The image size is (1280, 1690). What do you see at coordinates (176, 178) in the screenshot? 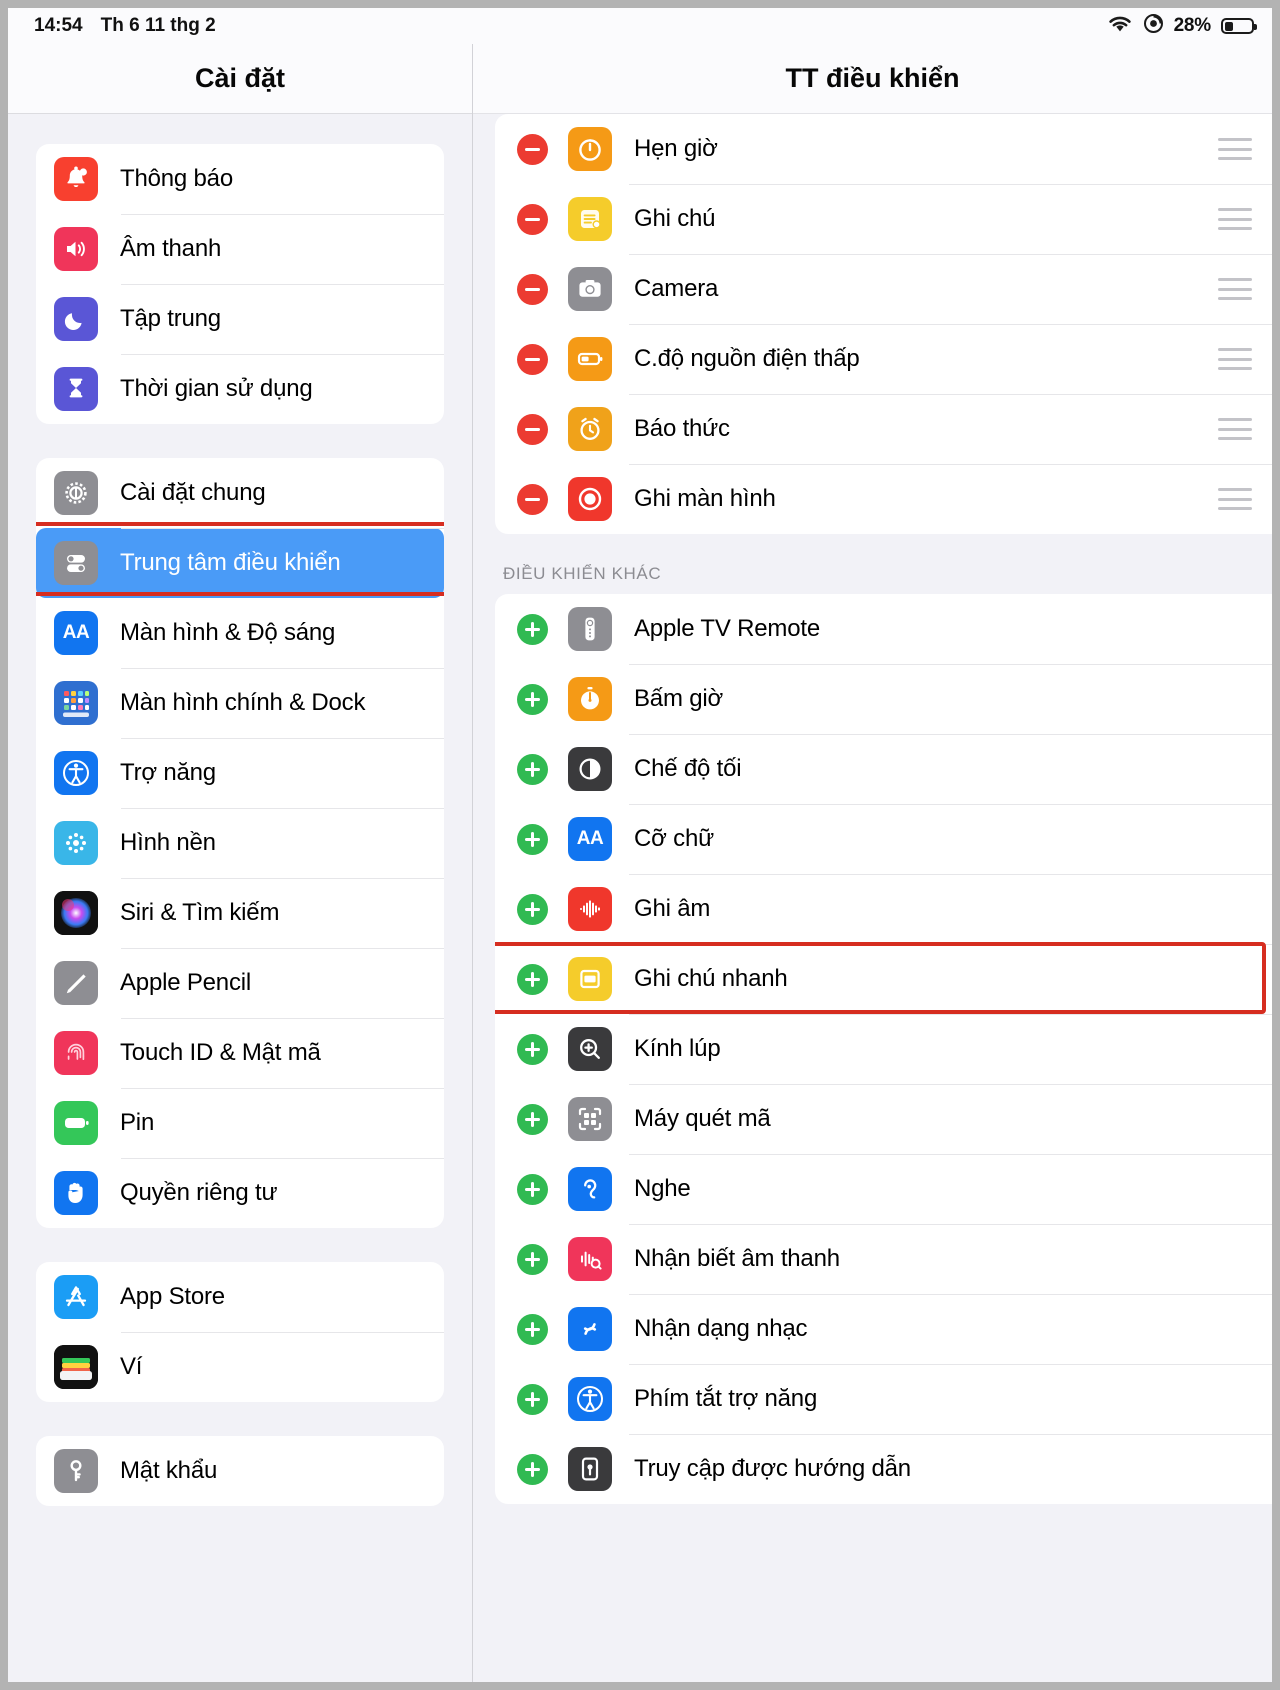
I see `sidebar-item-label: Thông báo` at bounding box center [176, 178].